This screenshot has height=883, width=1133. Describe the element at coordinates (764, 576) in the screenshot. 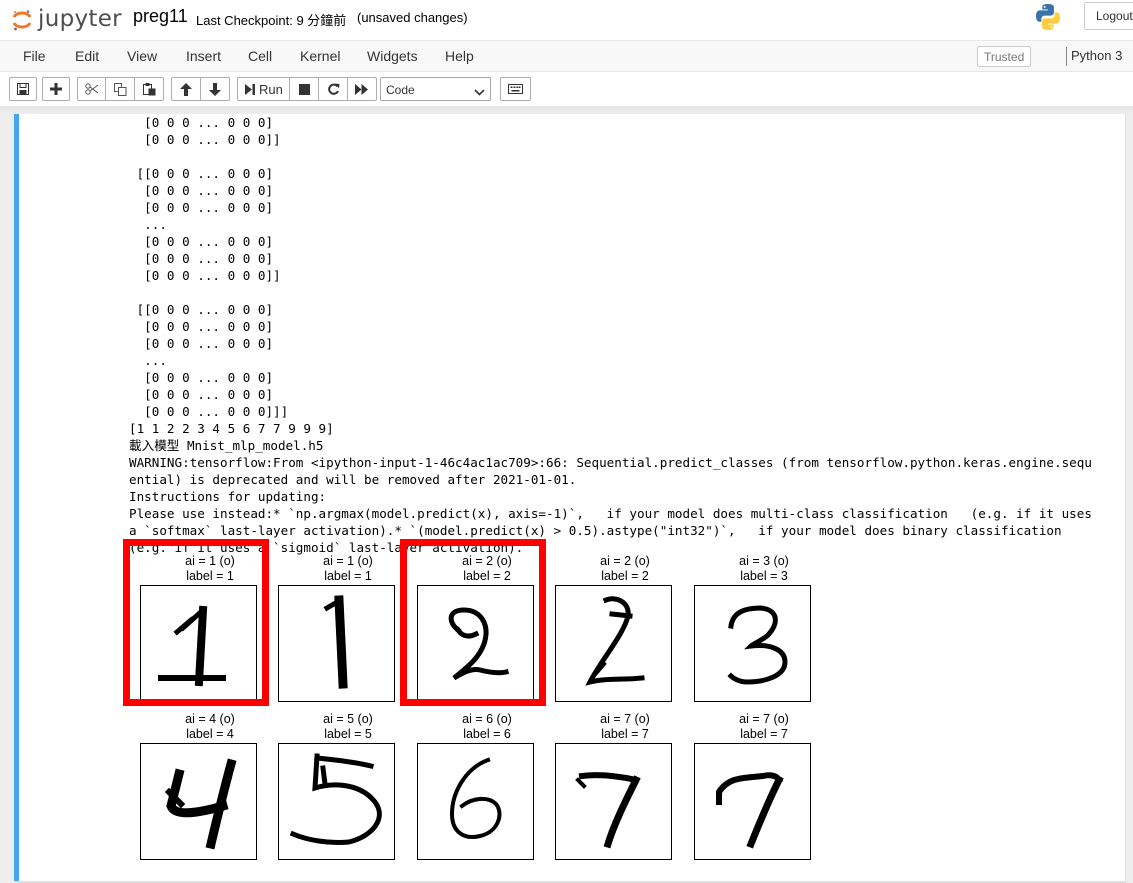

I see `true-label: label = 3` at that location.